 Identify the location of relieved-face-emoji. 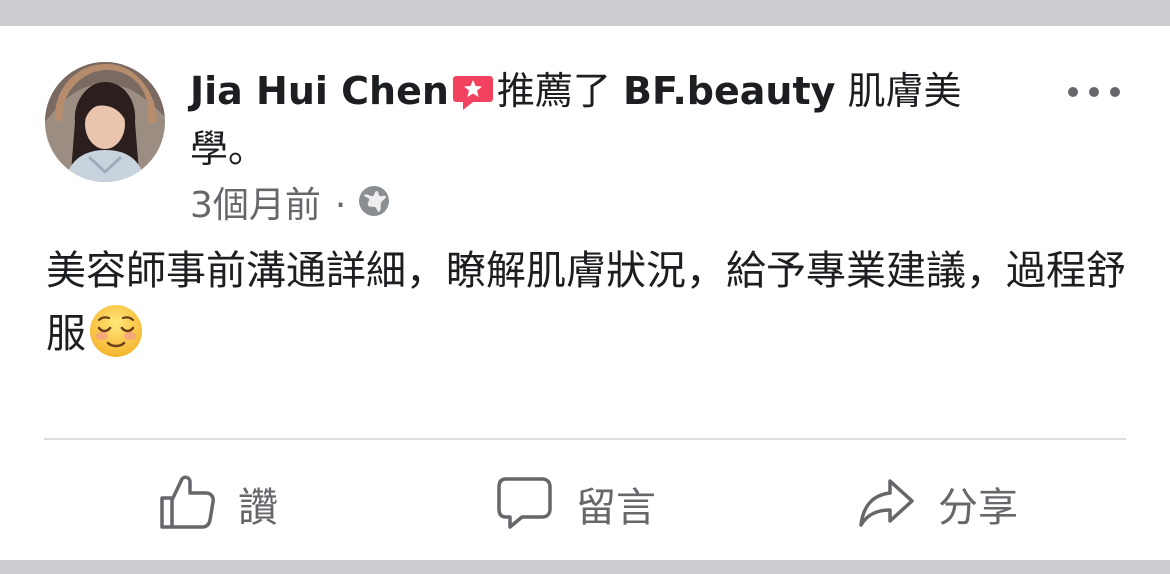
(116, 340).